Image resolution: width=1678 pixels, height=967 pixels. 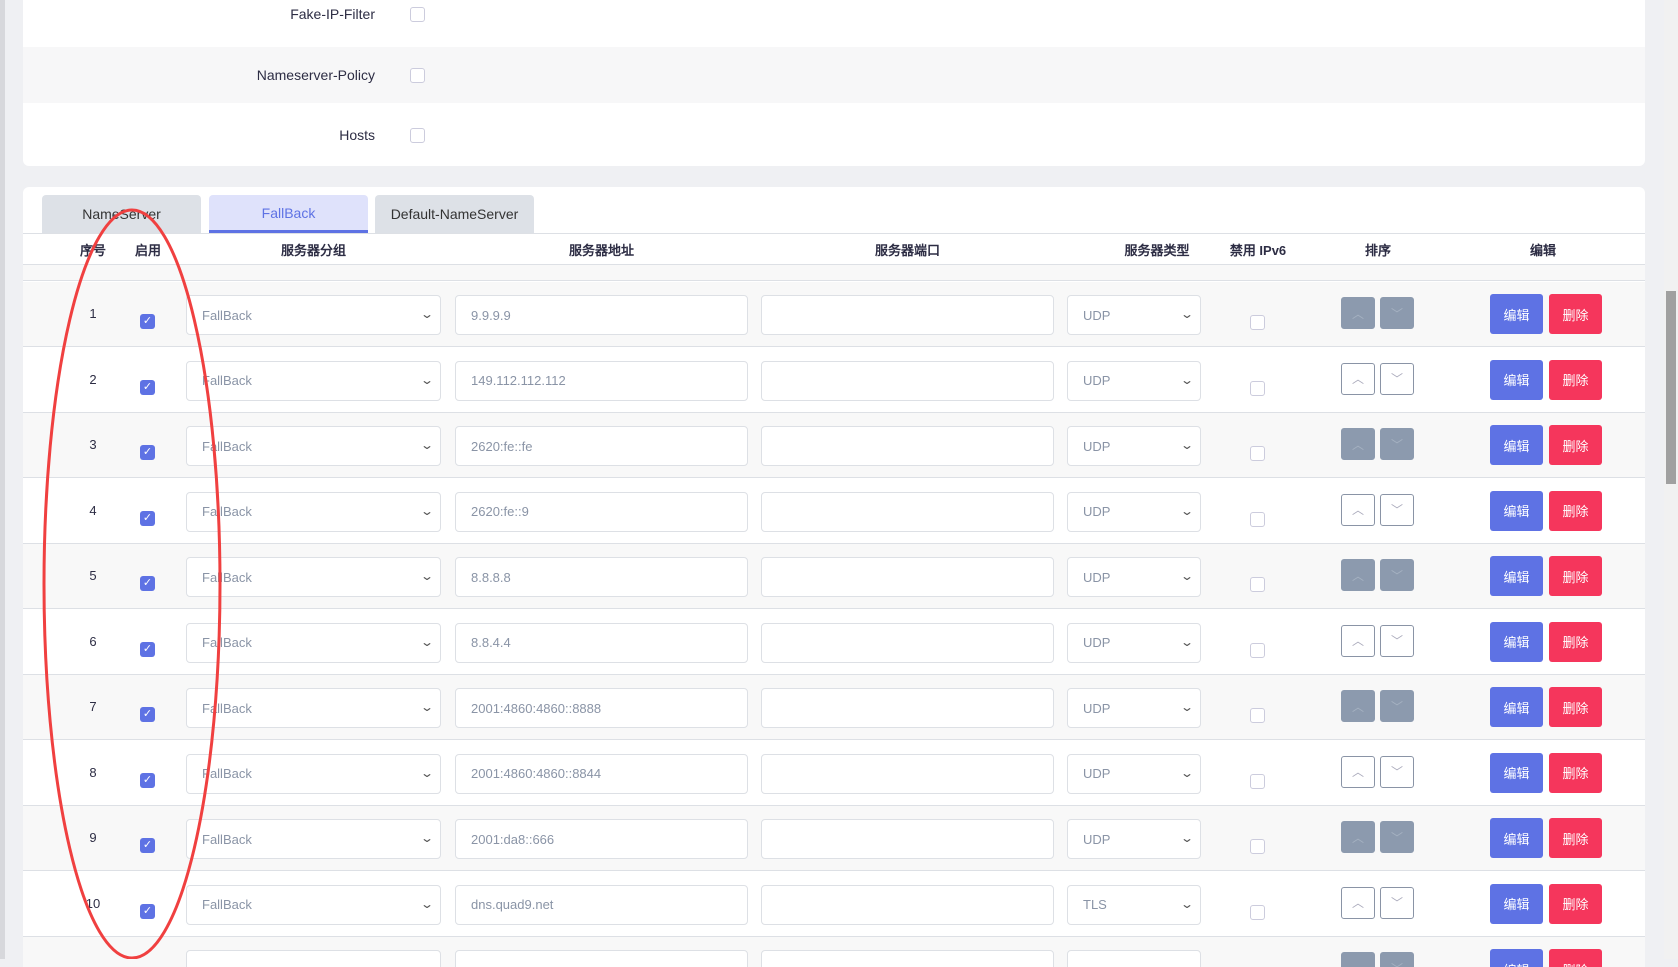 What do you see at coordinates (417, 135) in the screenshot?
I see `hosts-checkbox` at bounding box center [417, 135].